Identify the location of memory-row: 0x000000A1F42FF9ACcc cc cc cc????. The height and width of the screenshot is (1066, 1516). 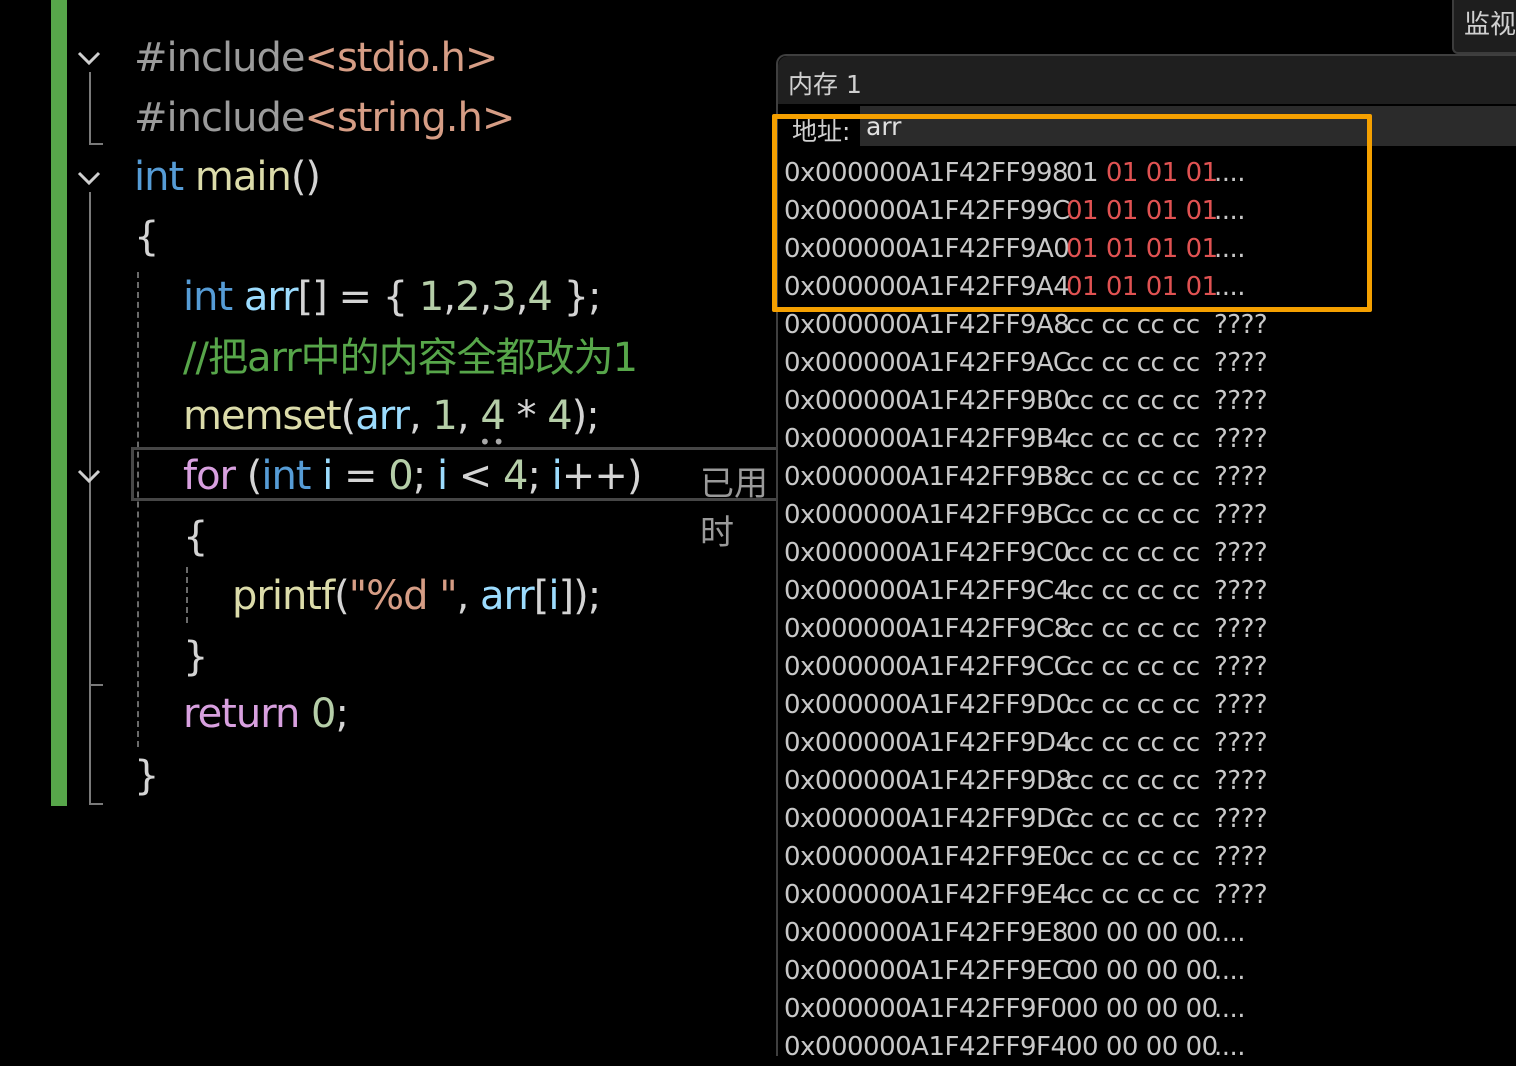
(1026, 363).